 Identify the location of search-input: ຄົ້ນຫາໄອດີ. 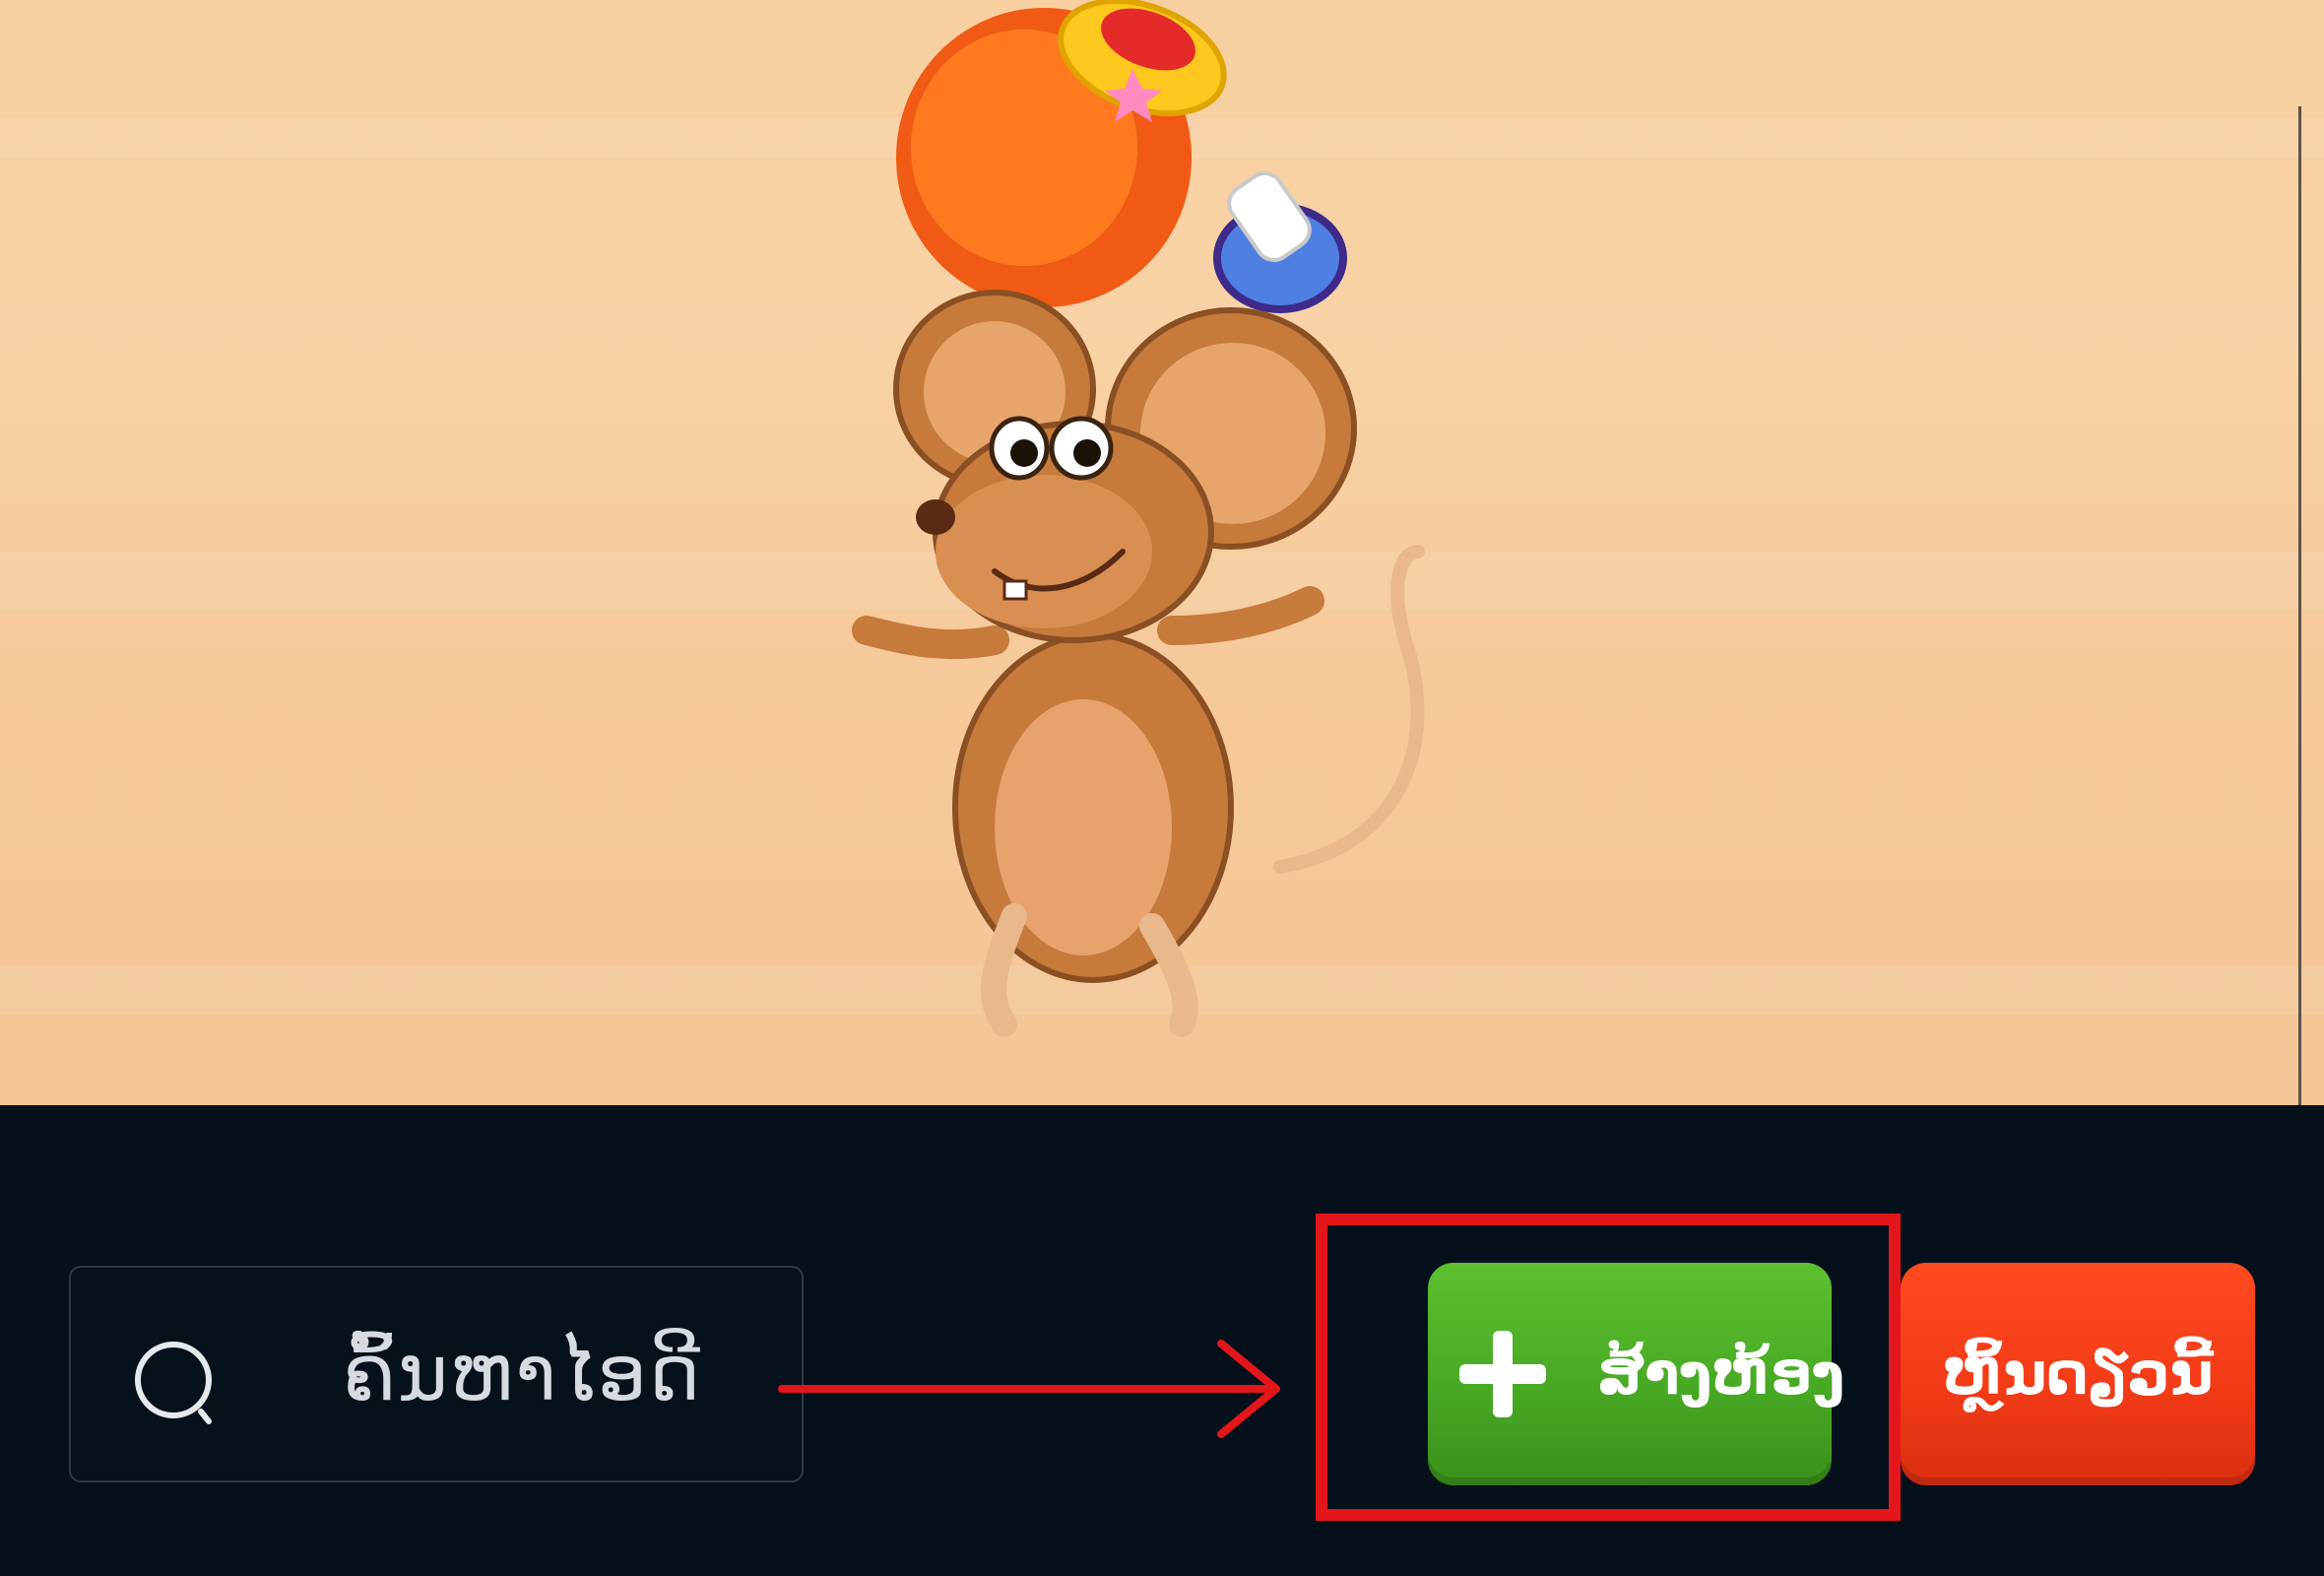
(437, 1374).